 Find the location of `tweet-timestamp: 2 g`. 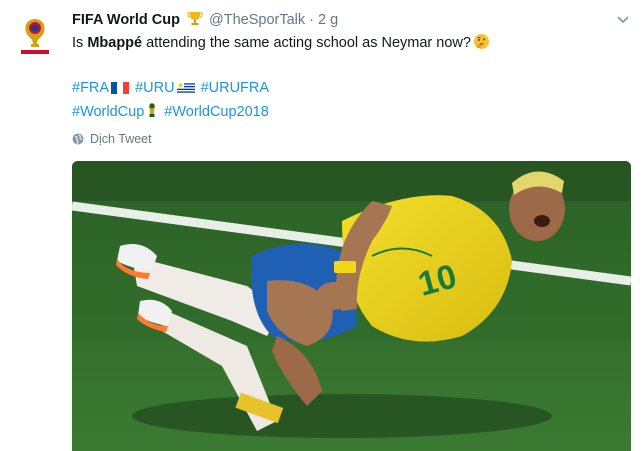

tweet-timestamp: 2 g is located at coordinates (328, 20).